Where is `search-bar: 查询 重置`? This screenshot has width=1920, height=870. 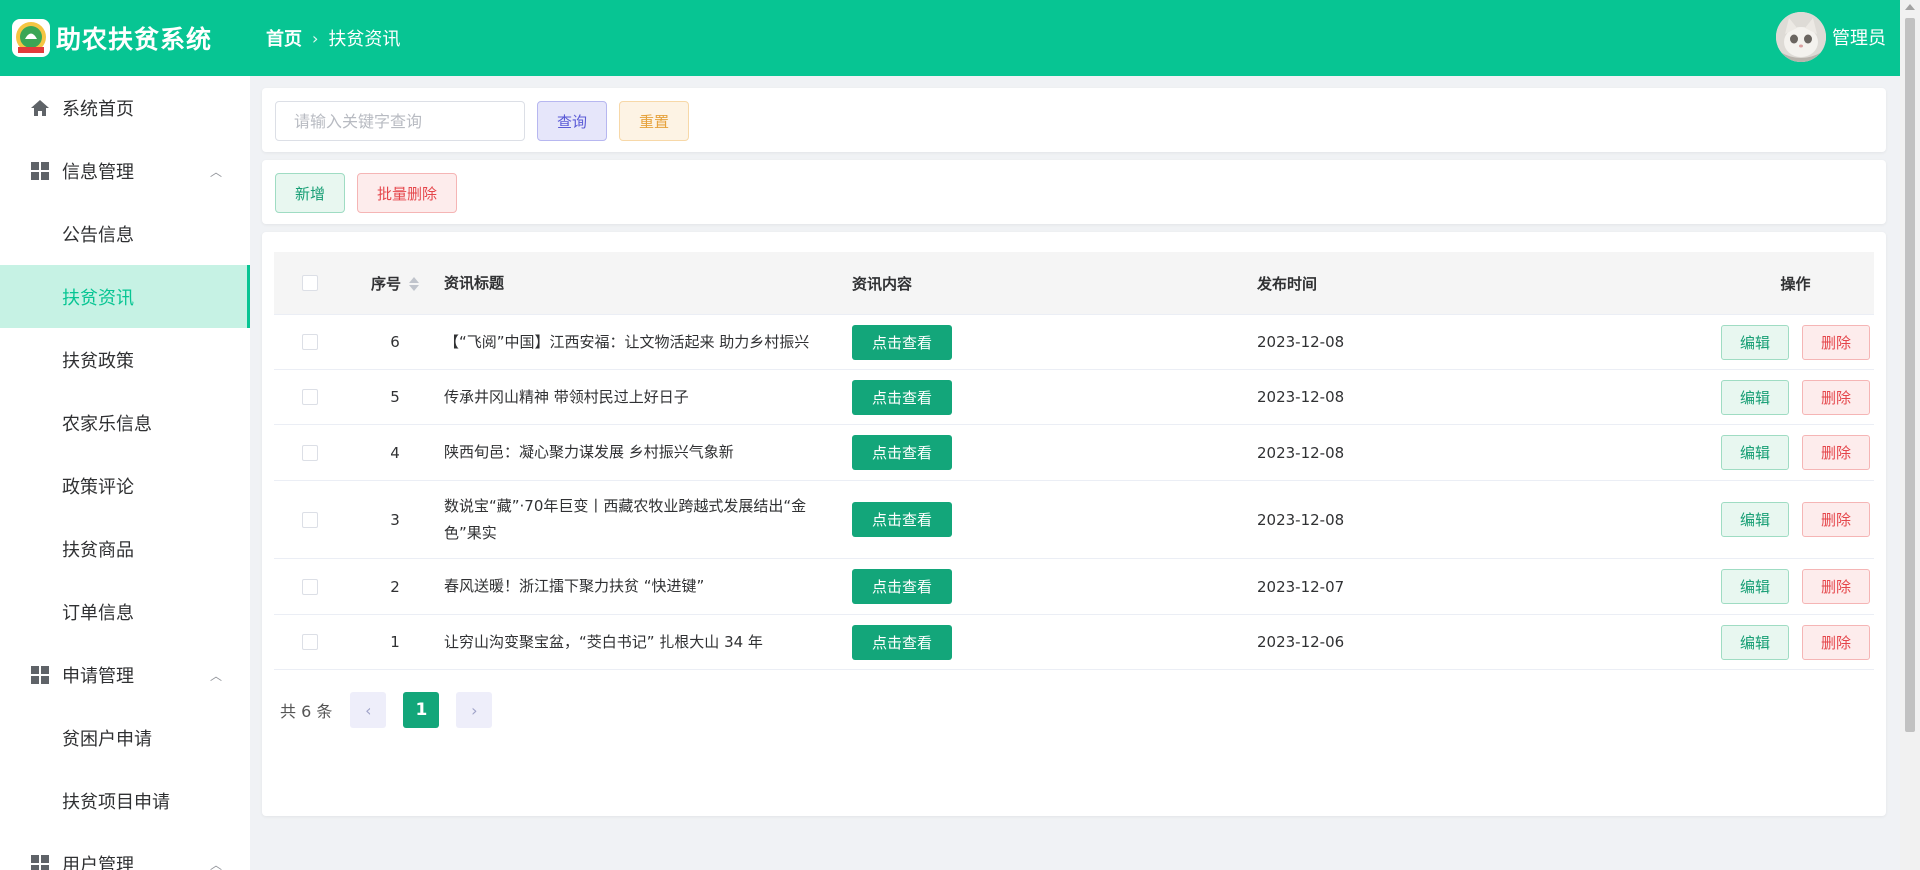
search-bar: 查询 重置 is located at coordinates (1074, 120).